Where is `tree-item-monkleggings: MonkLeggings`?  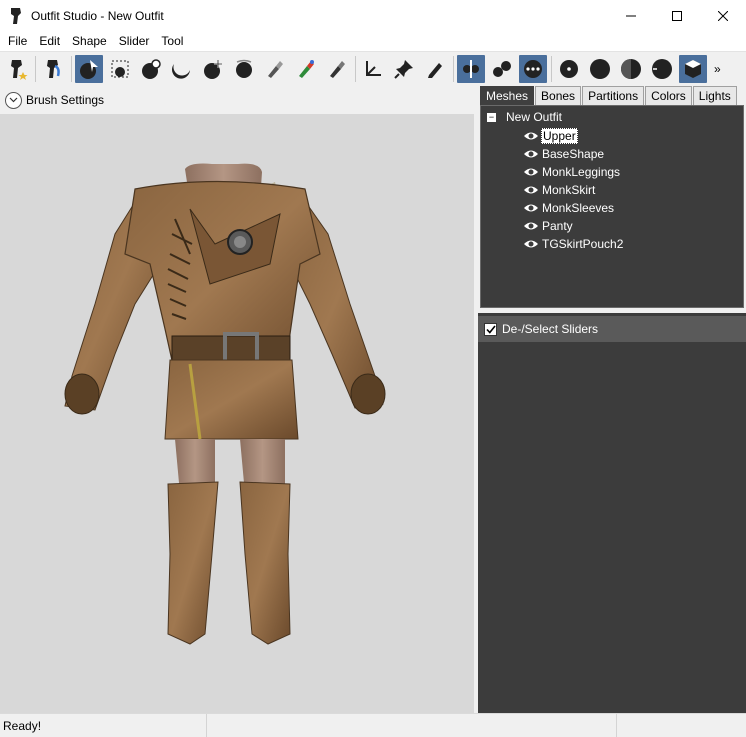 tree-item-monkleggings: MonkLeggings is located at coordinates (573, 172).